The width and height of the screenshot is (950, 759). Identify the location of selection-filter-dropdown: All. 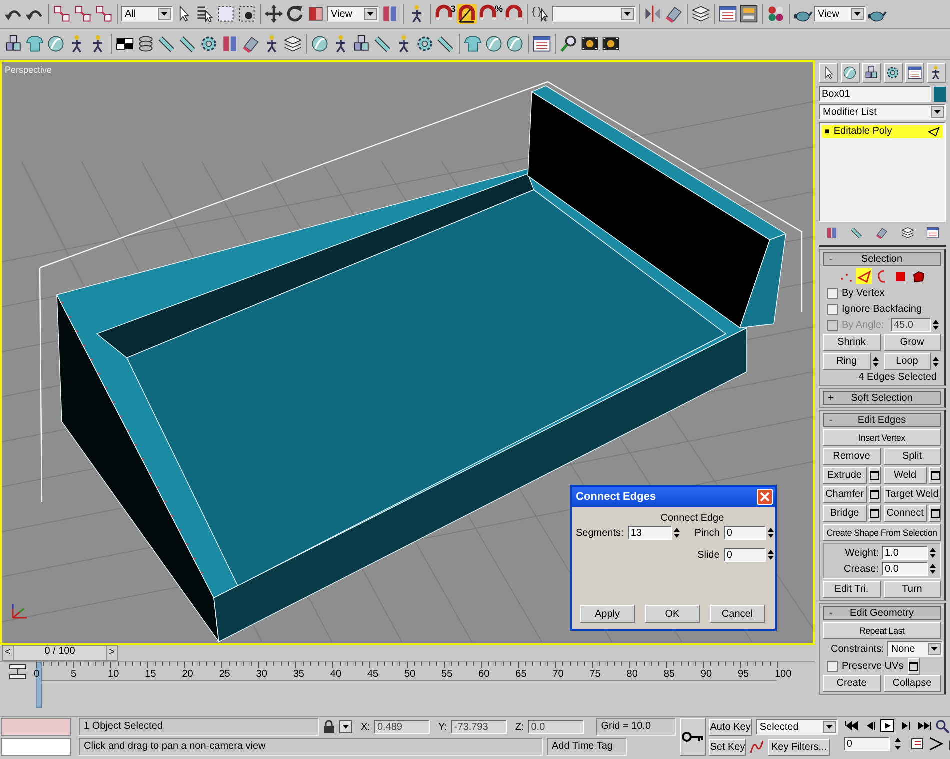
(147, 14).